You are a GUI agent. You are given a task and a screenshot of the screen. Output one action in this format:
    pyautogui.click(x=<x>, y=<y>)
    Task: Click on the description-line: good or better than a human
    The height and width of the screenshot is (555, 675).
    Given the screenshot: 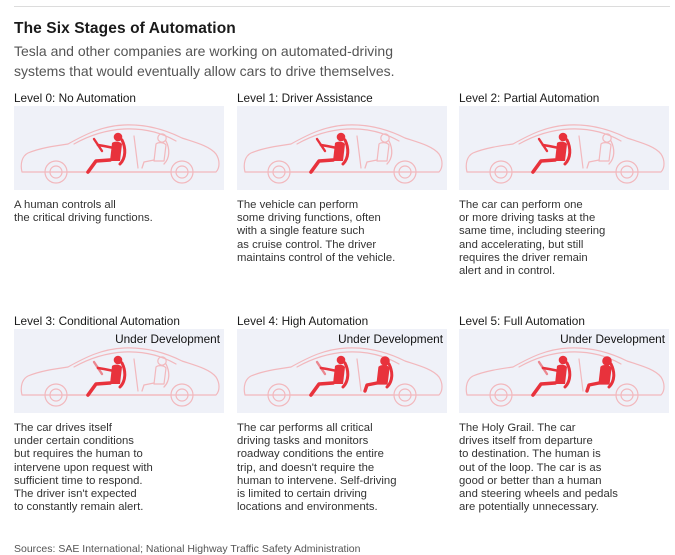 What is the action you would take?
    pyautogui.click(x=530, y=480)
    